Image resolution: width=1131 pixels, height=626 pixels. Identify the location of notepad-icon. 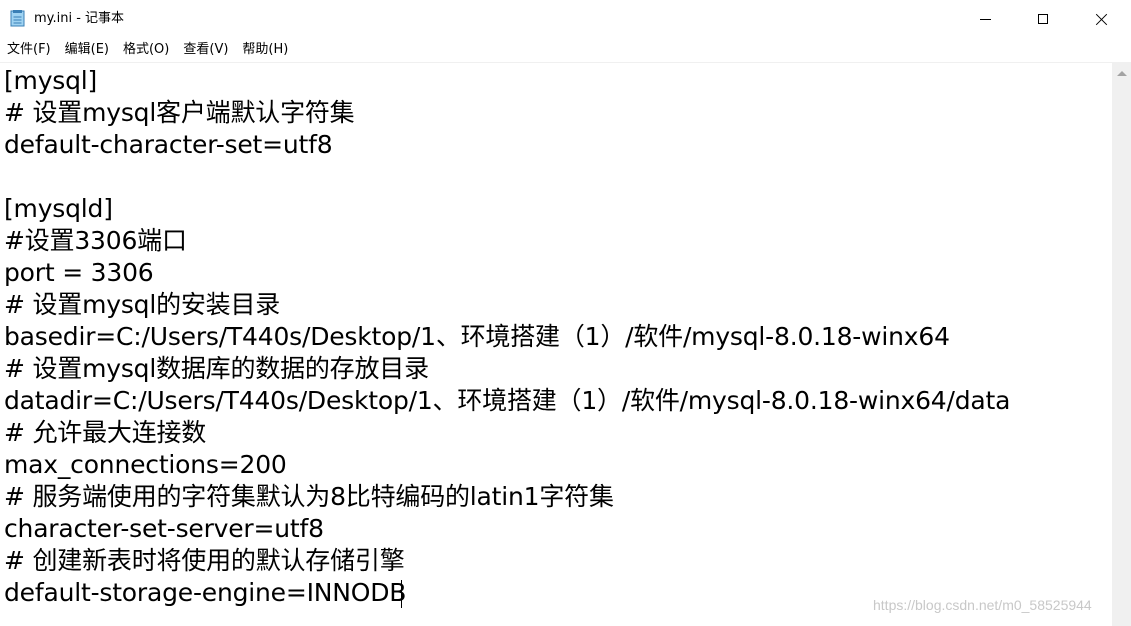
(17, 18).